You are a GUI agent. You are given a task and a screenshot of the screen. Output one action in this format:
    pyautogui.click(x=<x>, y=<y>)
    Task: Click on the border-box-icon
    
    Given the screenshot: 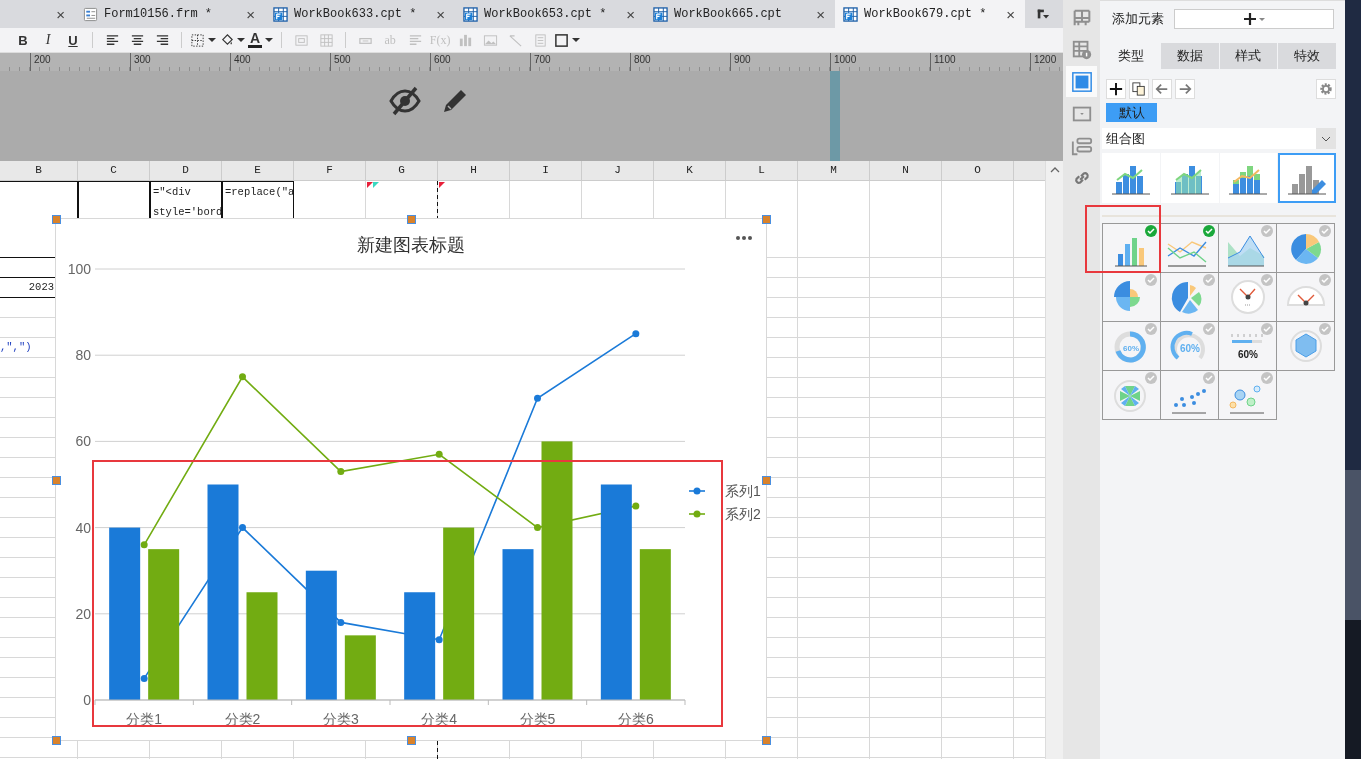 What is the action you would take?
    pyautogui.click(x=562, y=40)
    